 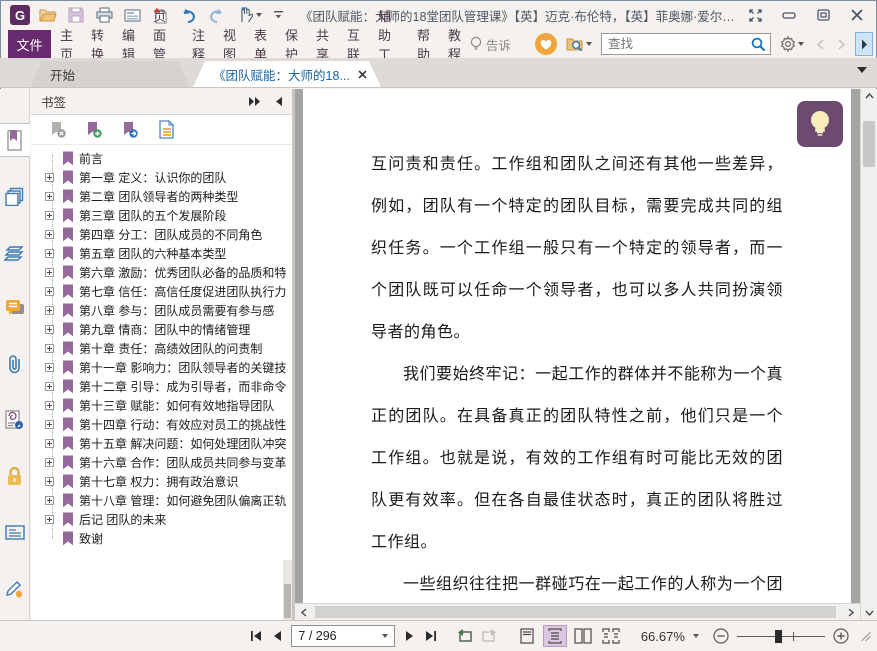 I want to click on security-icon, so click(x=15, y=476).